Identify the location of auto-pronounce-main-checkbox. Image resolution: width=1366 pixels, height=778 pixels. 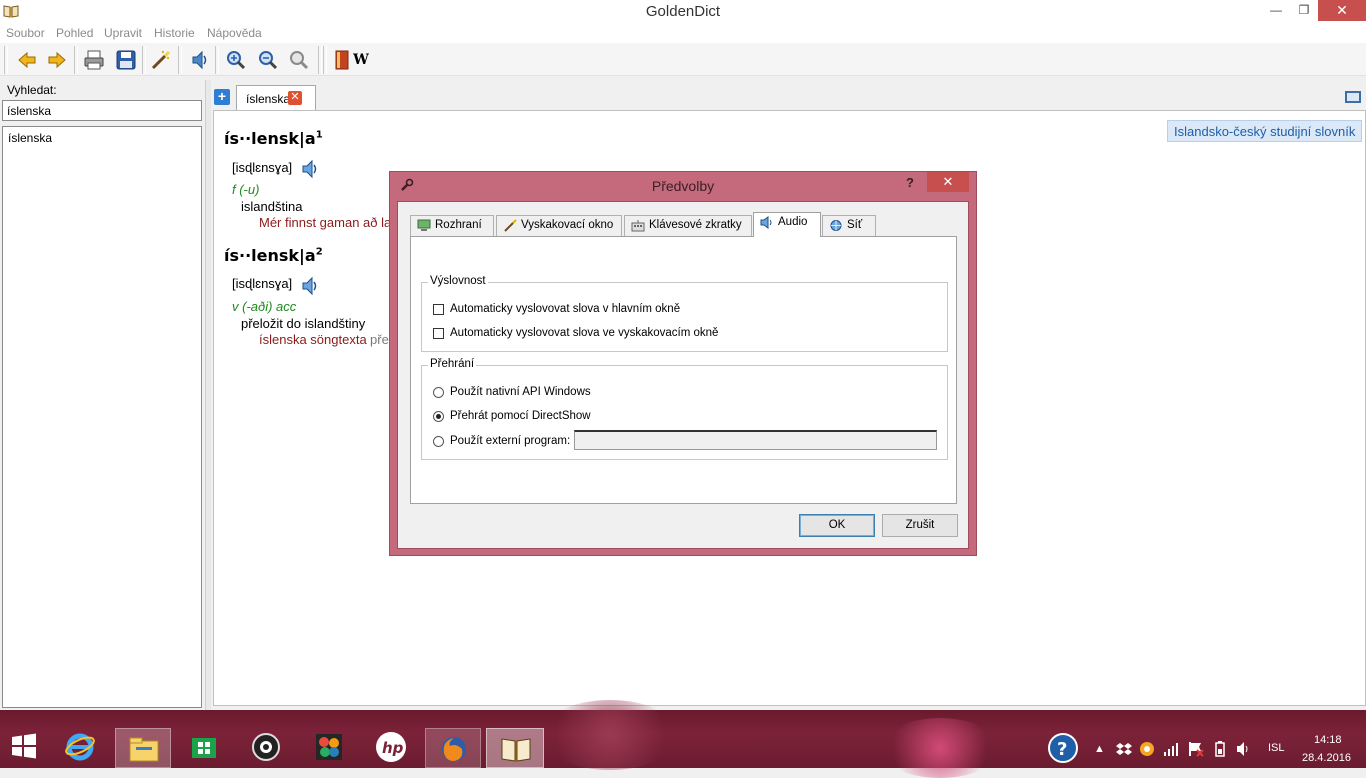
(438, 309).